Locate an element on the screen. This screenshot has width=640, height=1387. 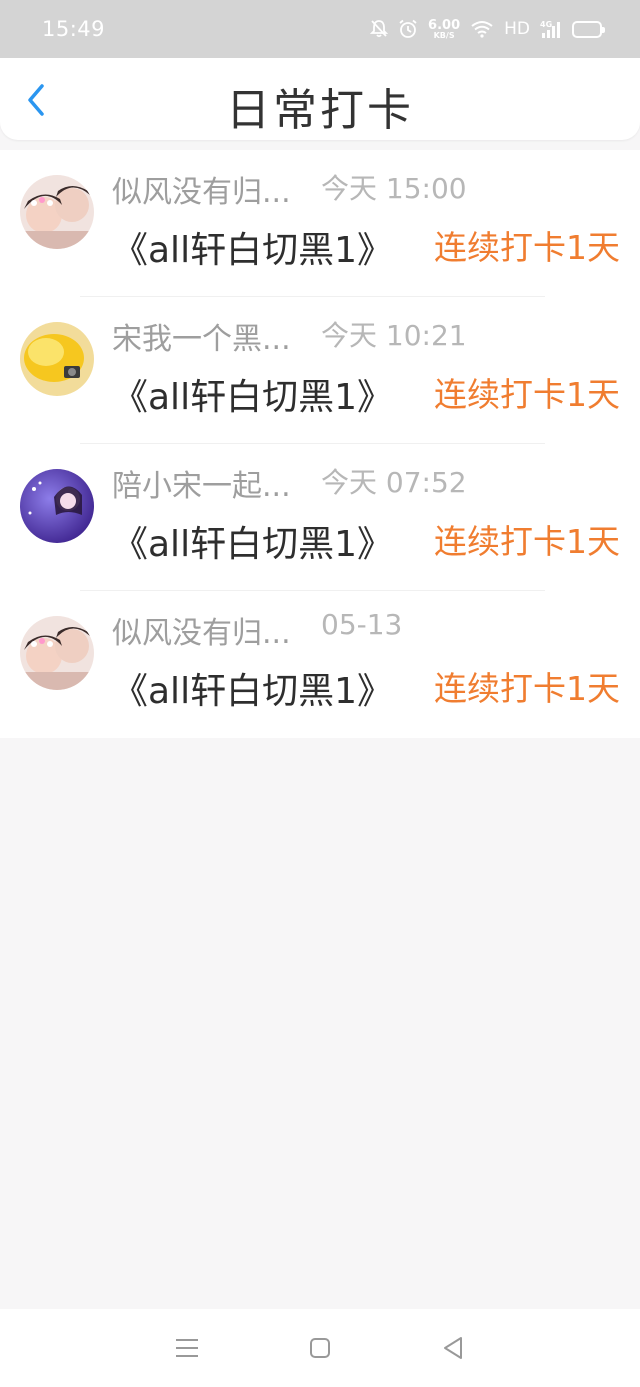
status-icons: 6.00 KB/S HD 4G is located at coordinates (487, 29).